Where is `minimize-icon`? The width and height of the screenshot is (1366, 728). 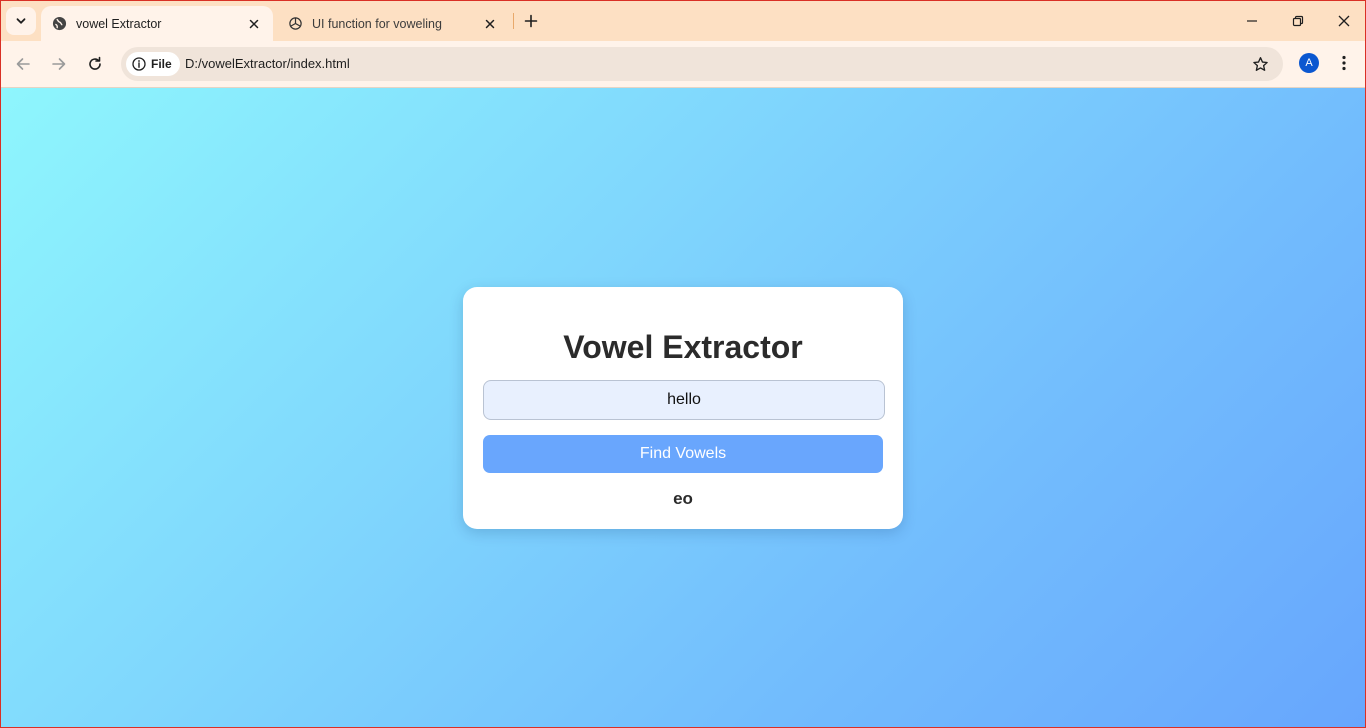
minimize-icon is located at coordinates (1252, 21).